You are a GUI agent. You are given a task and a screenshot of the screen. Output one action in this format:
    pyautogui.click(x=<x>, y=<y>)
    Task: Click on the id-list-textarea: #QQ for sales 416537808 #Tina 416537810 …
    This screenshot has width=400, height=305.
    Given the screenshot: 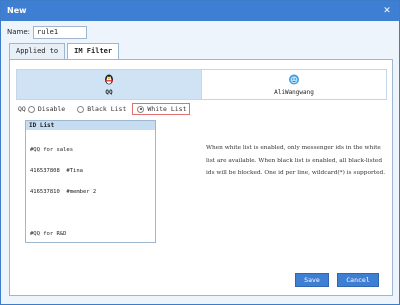 What is the action you would take?
    pyautogui.click(x=90, y=192)
    